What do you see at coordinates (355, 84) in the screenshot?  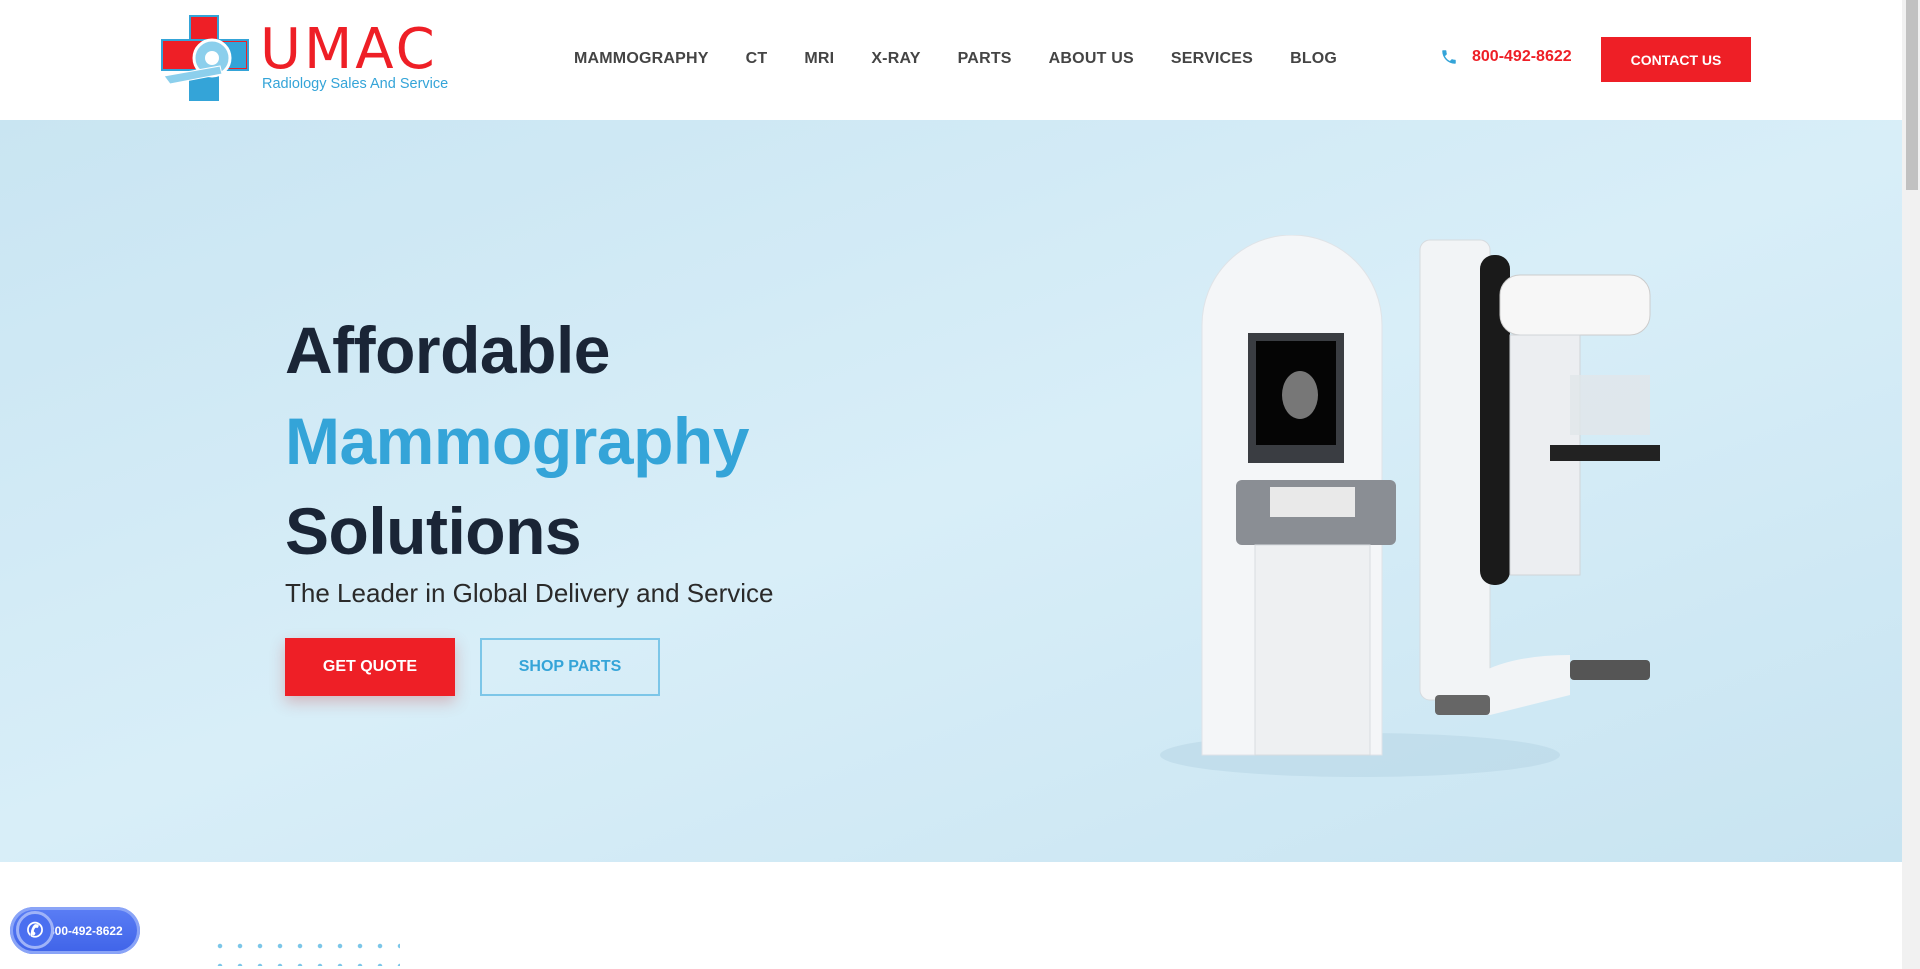 I see `logo-subtitle: Radiology Sales And Service` at bounding box center [355, 84].